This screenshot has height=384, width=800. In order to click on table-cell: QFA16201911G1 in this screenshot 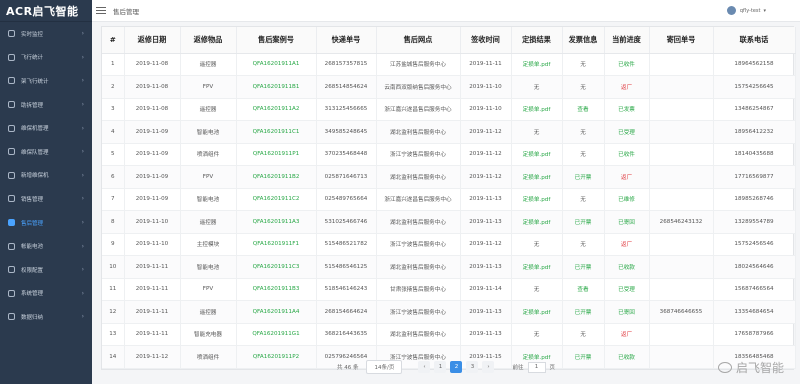, I will do `click(276, 334)`.